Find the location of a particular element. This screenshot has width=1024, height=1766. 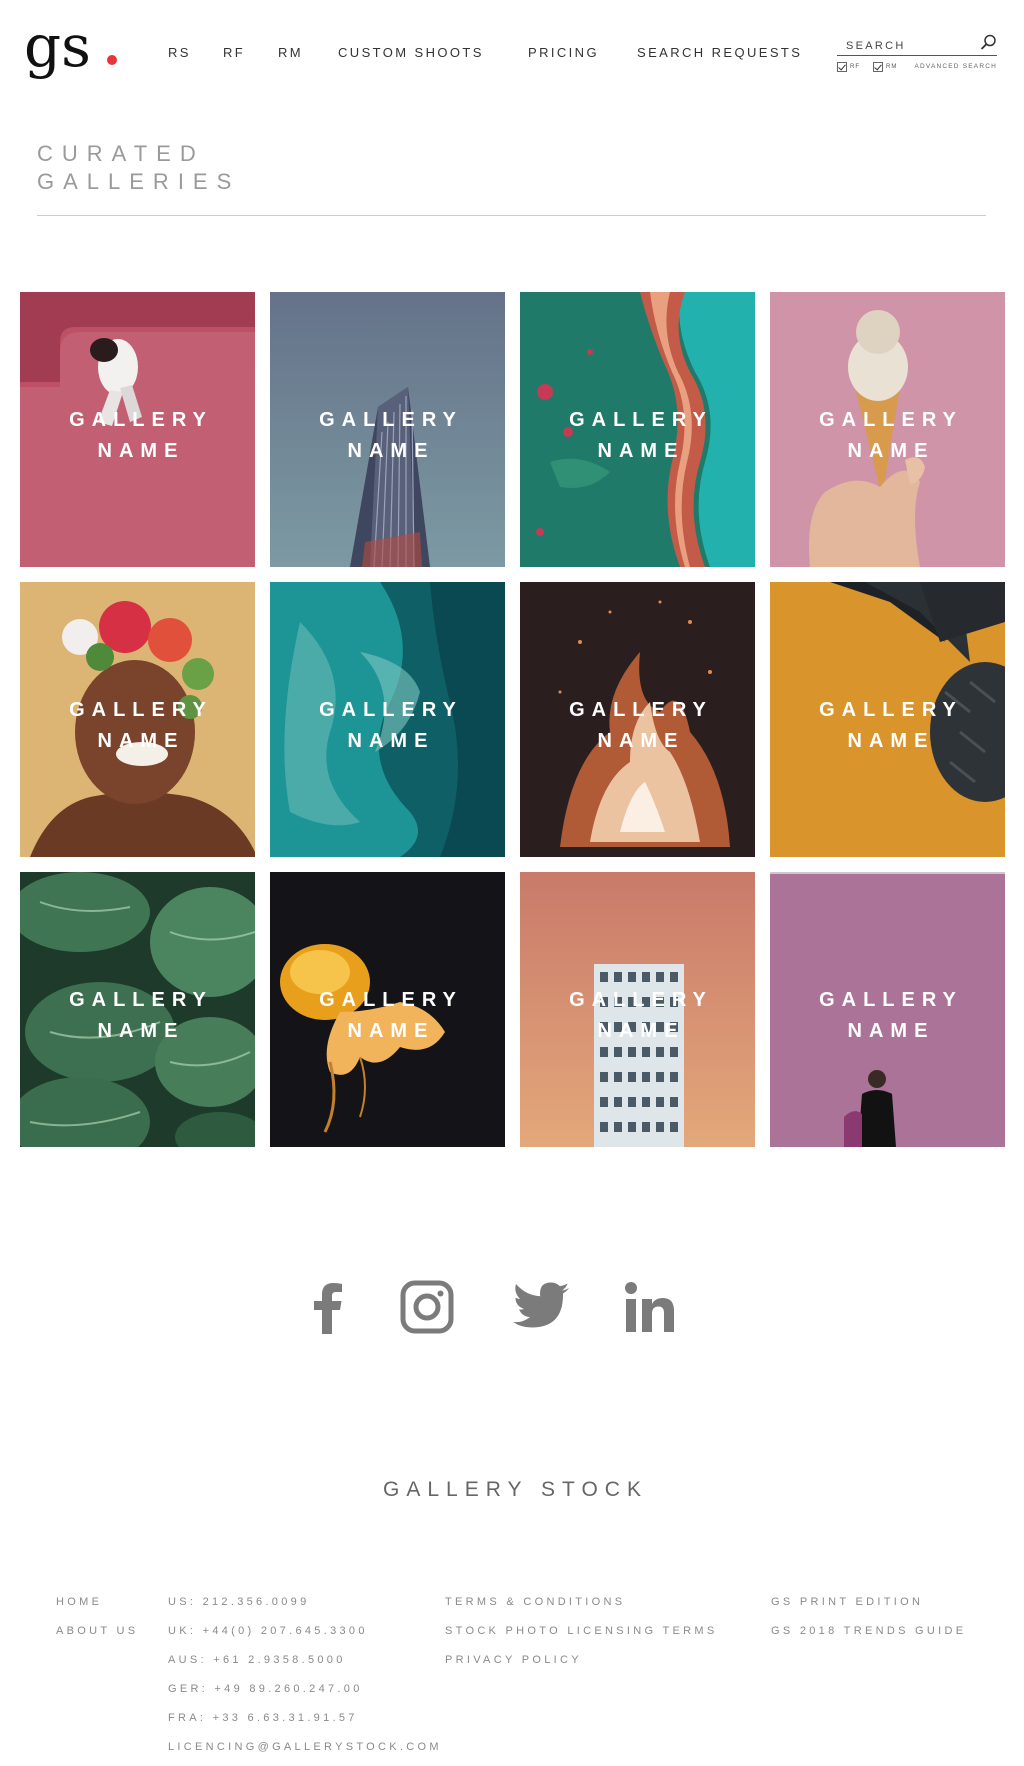

search-box: RF RM ADVANCED SEARCH is located at coordinates (917, 53).